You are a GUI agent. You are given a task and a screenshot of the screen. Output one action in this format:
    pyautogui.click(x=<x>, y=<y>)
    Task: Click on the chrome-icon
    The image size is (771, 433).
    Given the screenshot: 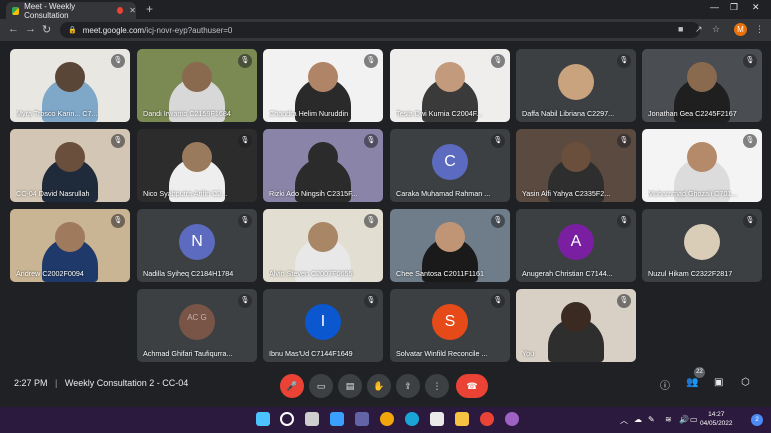 What is the action you would take?
    pyautogui.click(x=387, y=419)
    